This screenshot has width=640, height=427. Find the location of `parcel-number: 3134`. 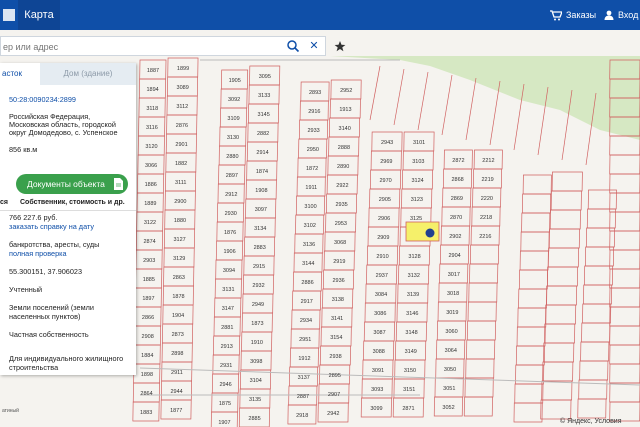

parcel-number: 3134 is located at coordinates (260, 229).